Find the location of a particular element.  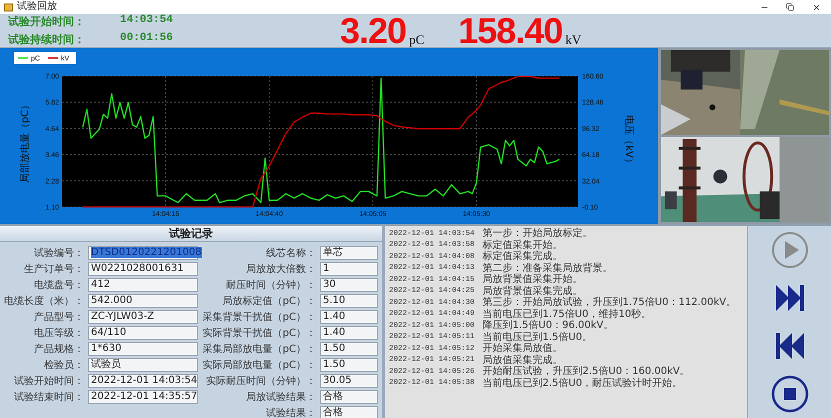

time-label: 试验开始时间： is located at coordinates (47, 21).